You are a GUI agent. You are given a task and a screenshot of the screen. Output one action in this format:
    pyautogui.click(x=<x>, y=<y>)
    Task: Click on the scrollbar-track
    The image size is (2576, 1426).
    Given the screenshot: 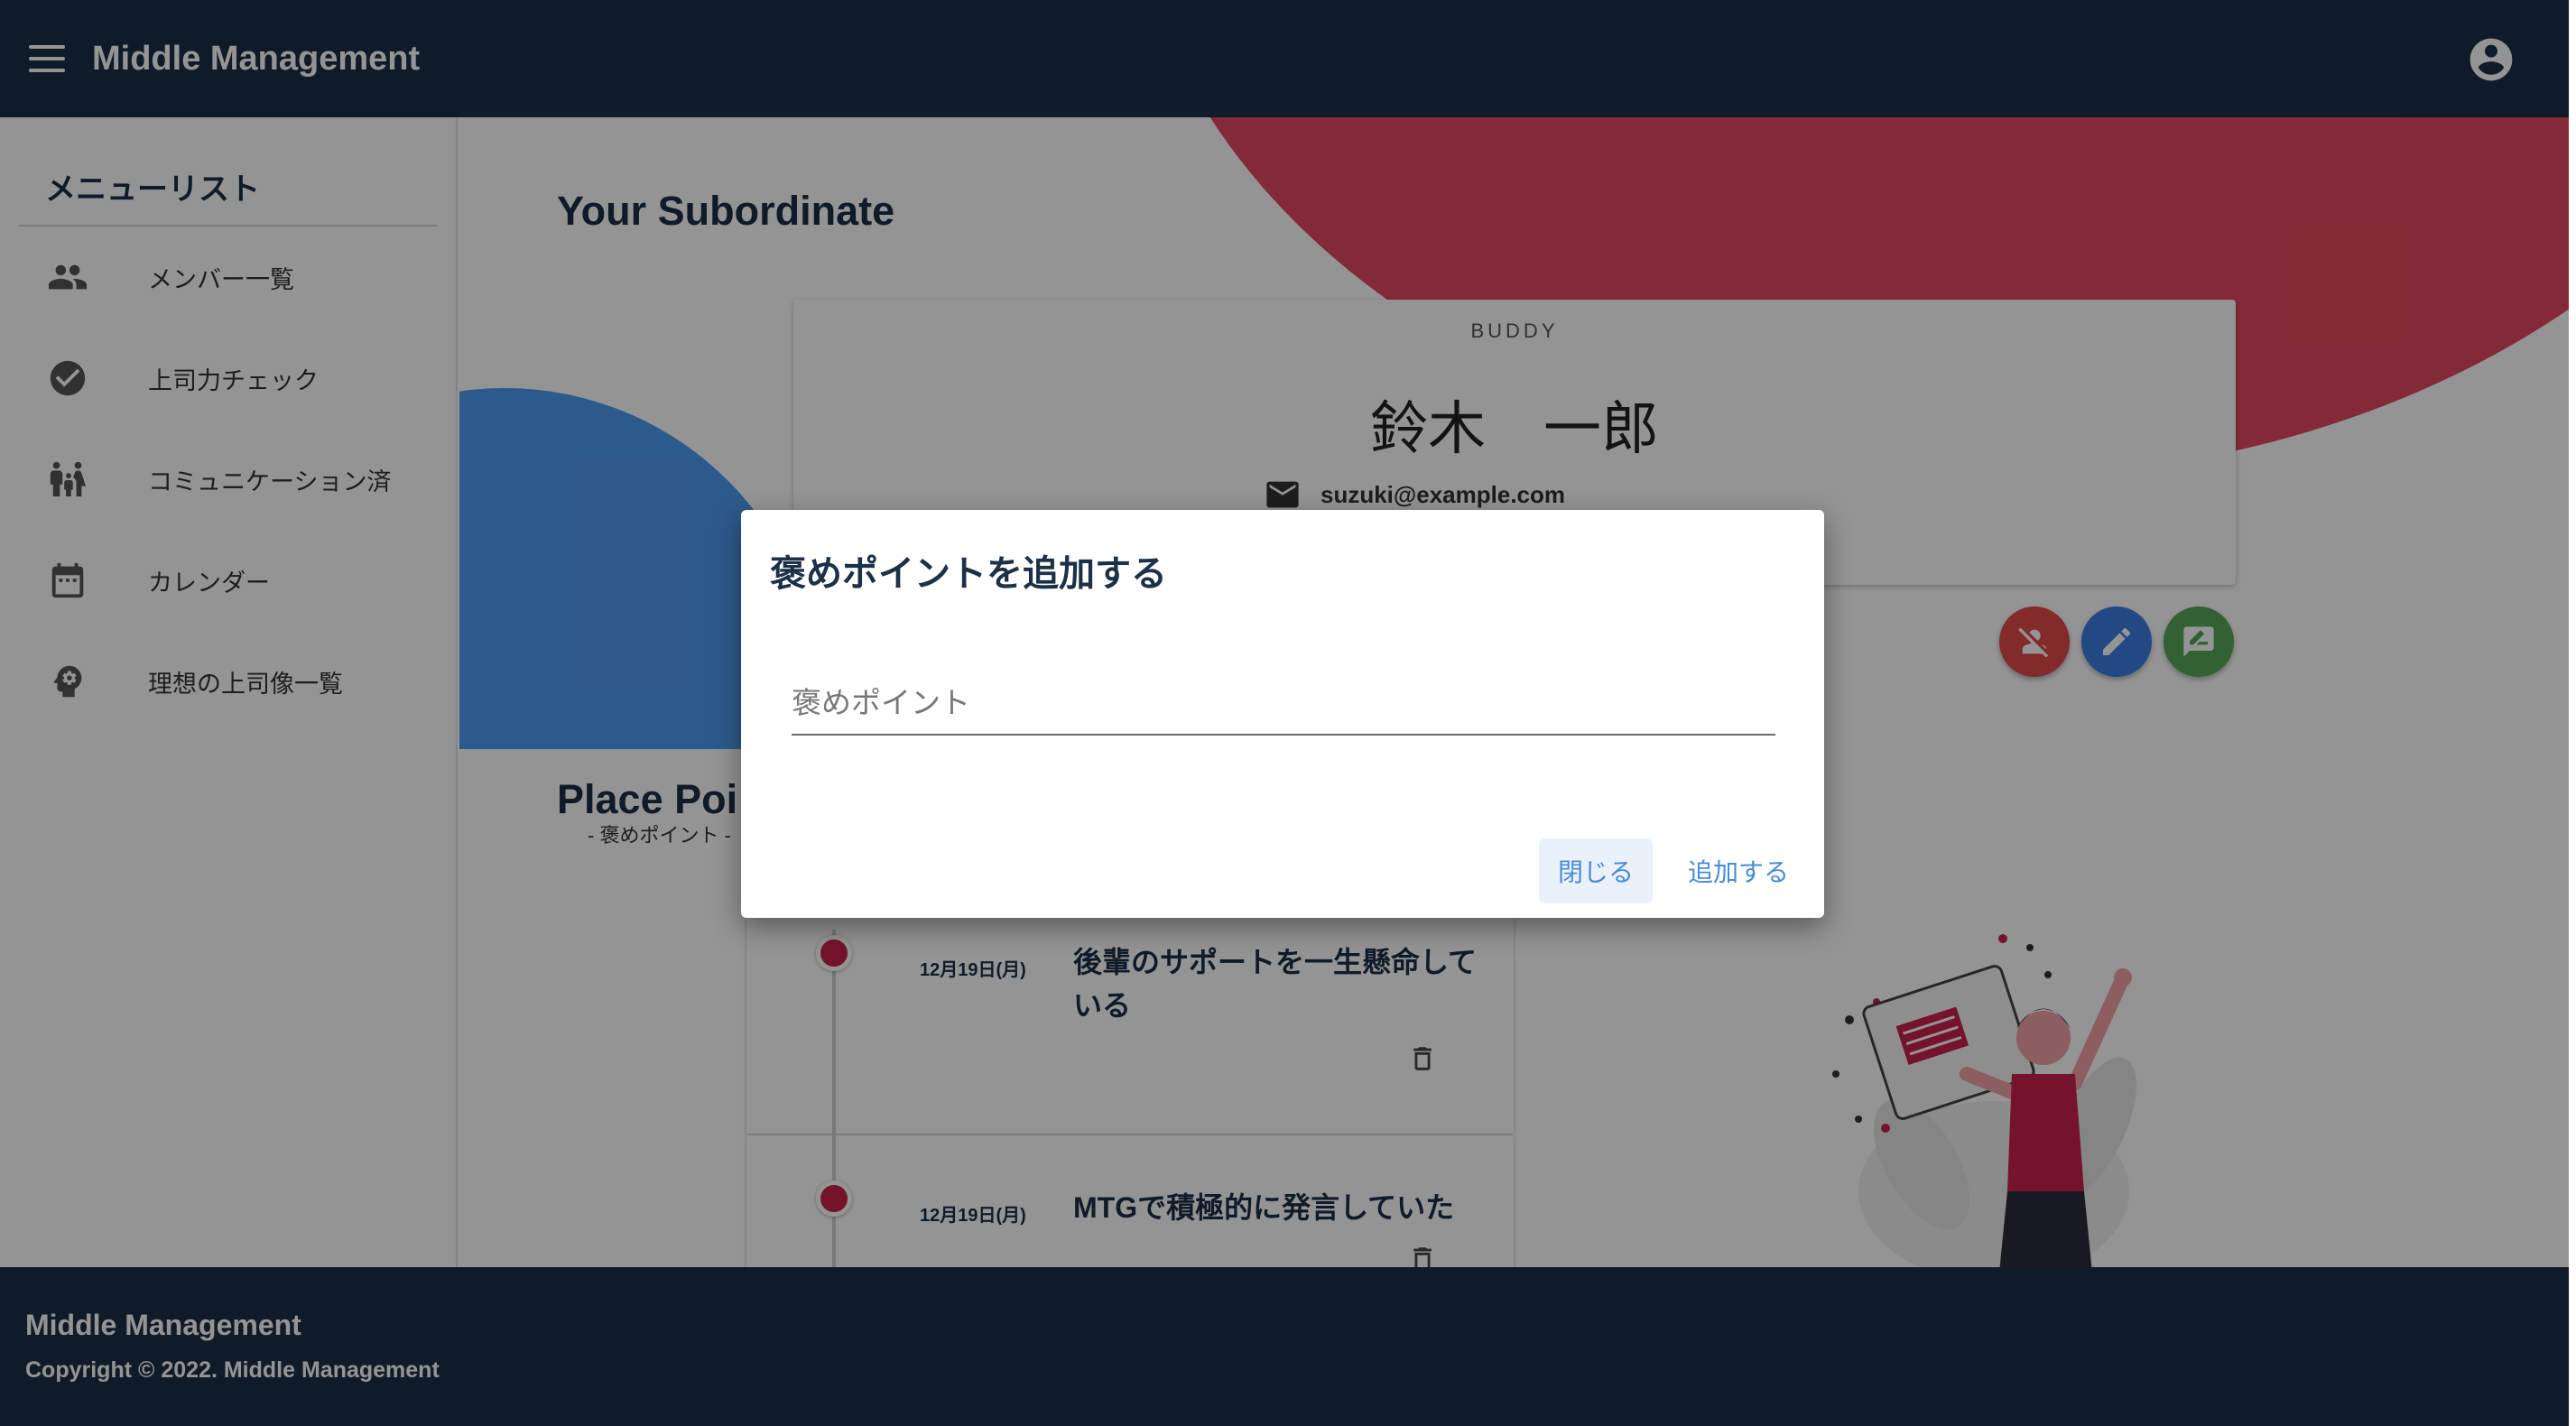 What is the action you would take?
    pyautogui.click(x=2573, y=713)
    